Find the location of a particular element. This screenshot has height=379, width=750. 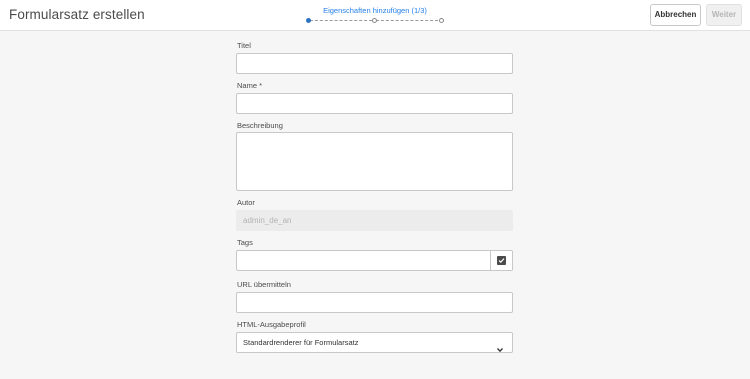

wizard-step-2-dot is located at coordinates (374, 20).